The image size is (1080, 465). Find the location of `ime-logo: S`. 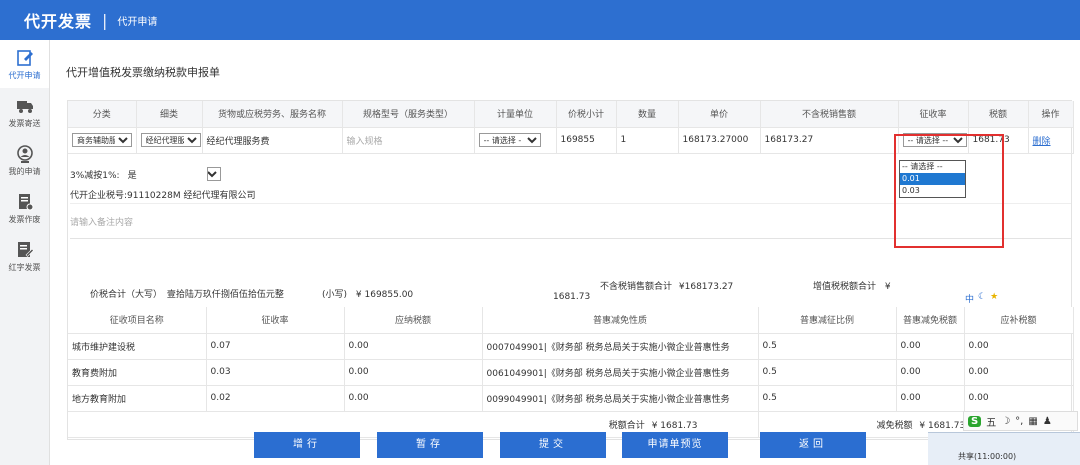

ime-logo: S is located at coordinates (975, 421).